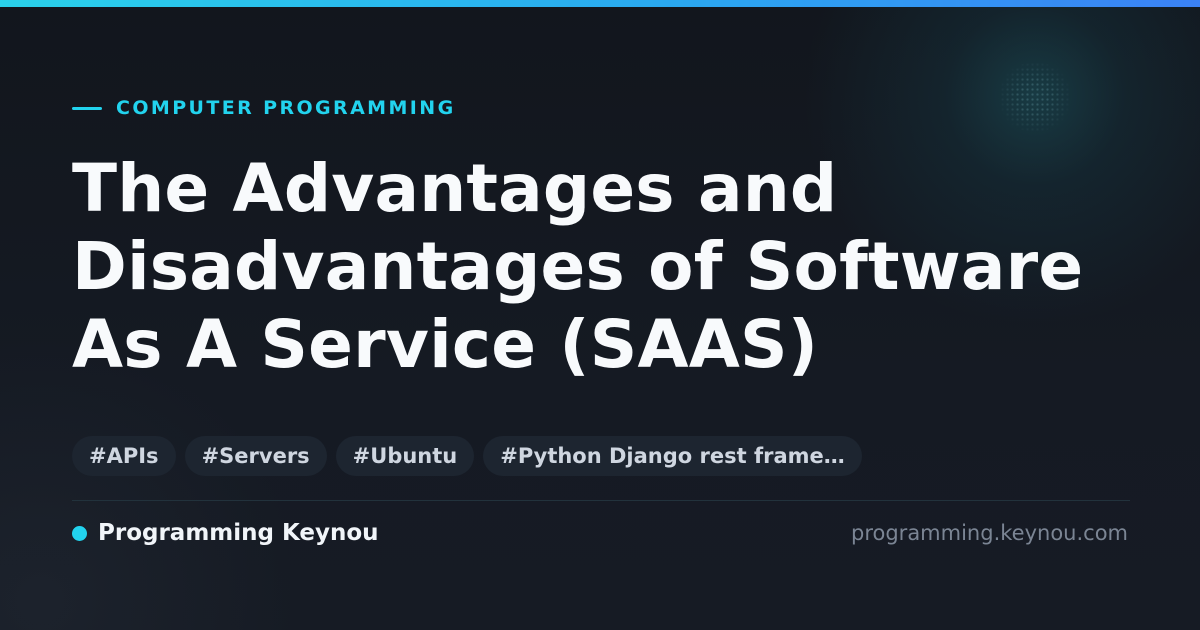  What do you see at coordinates (445, 344) in the screenshot?
I see `title-line-3: As A Service (SAAS)` at bounding box center [445, 344].